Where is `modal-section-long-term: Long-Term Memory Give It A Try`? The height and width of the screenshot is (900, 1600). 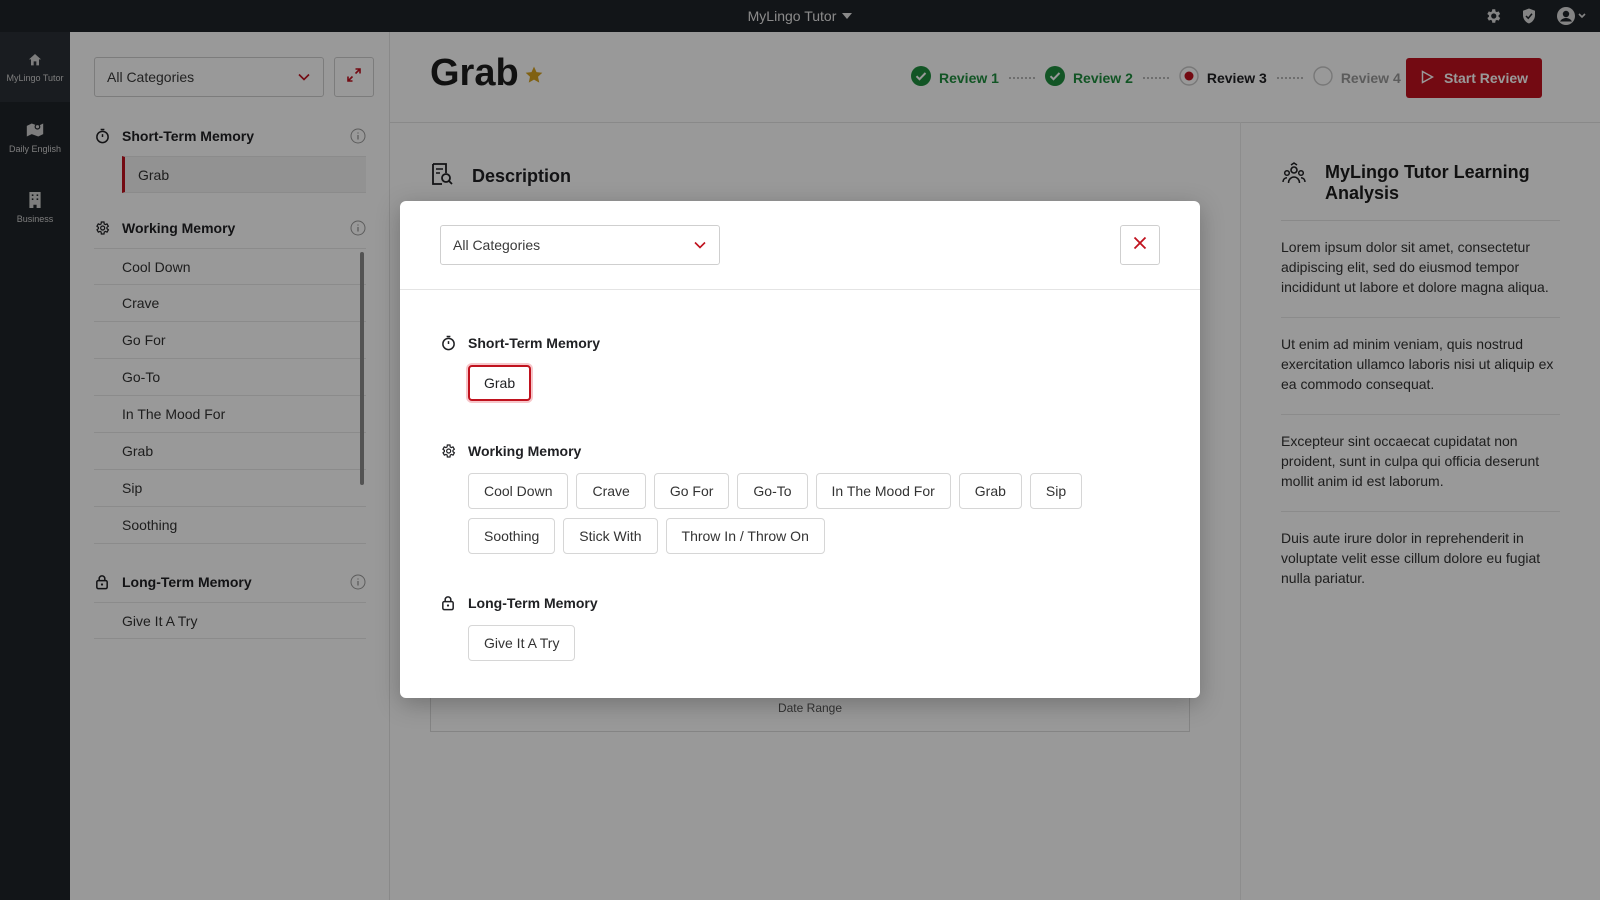
modal-section-long-term: Long-Term Memory Give It A Try is located at coordinates (800, 627).